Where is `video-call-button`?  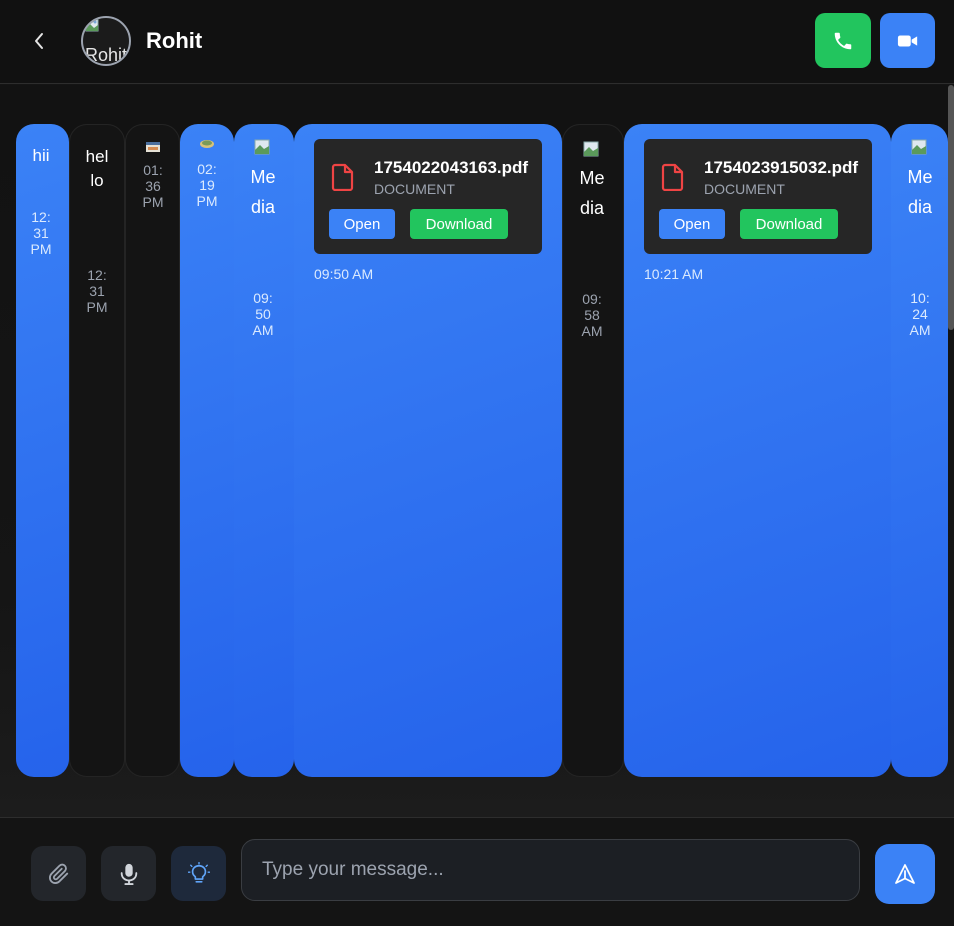
video-call-button is located at coordinates (907, 40).